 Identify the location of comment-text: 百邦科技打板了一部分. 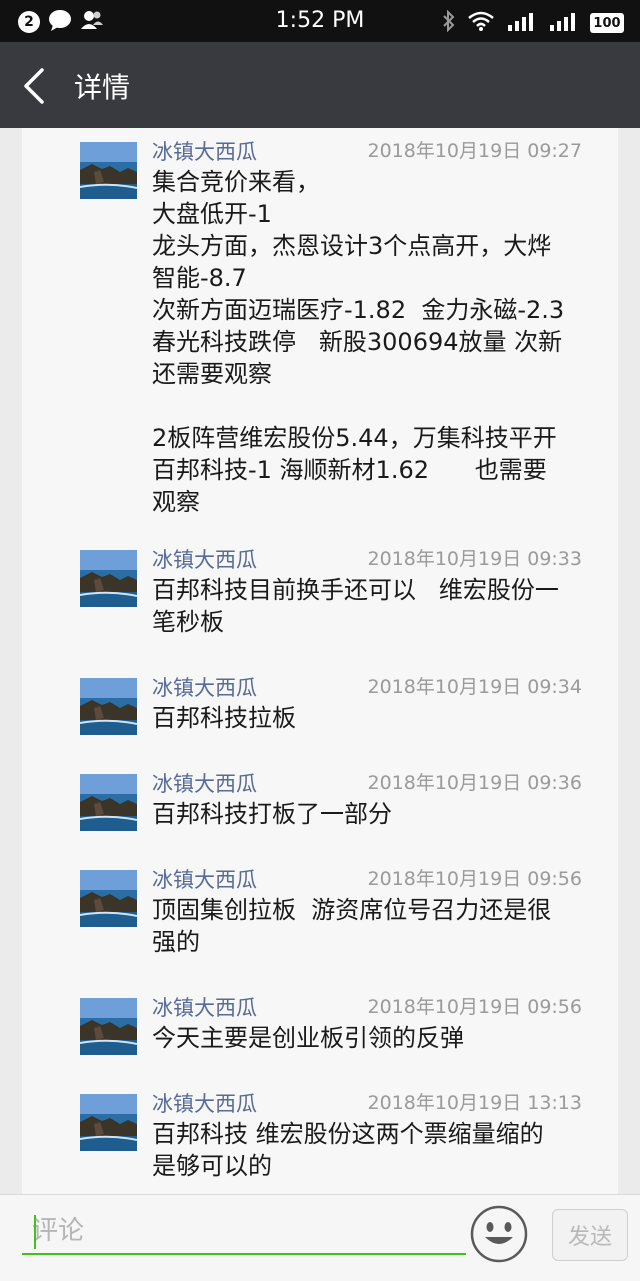
(272, 814).